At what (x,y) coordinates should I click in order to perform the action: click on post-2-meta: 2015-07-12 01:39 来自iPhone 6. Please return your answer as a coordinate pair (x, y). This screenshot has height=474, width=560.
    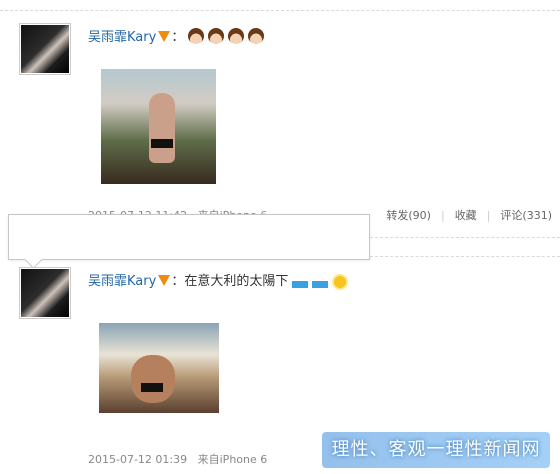
    Looking at the image, I should click on (177, 459).